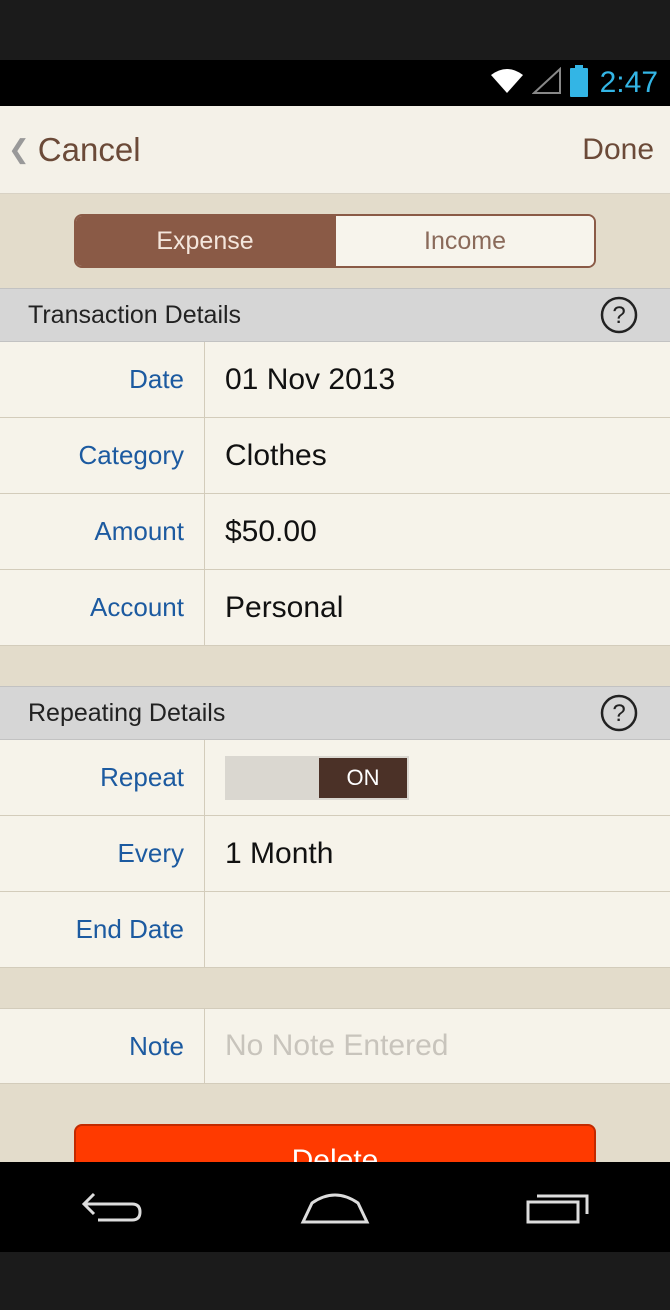 The height and width of the screenshot is (1310, 670). I want to click on repeating-details-header: Repeating Details ?, so click(335, 713).